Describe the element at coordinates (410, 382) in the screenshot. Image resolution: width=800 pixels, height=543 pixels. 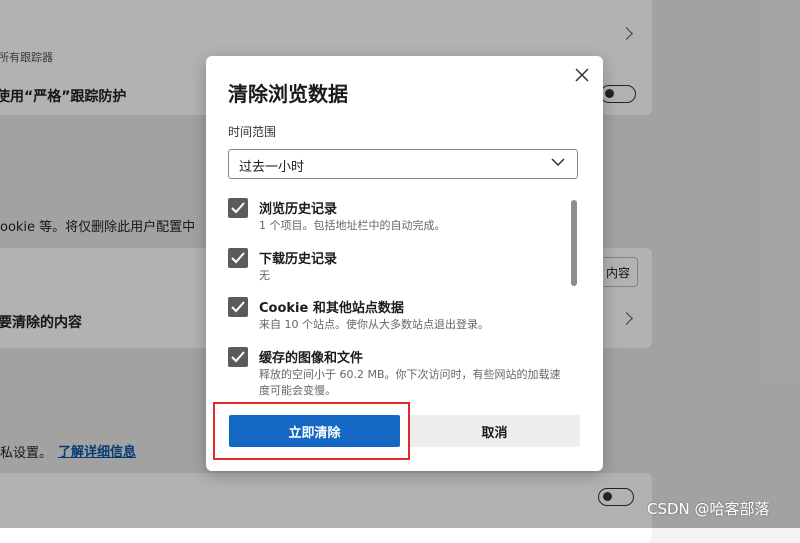
I see `item-description: 释放的空间小于 60.2 MB。你下次访问时，有些网站的加载速度可能会变慢。` at that location.